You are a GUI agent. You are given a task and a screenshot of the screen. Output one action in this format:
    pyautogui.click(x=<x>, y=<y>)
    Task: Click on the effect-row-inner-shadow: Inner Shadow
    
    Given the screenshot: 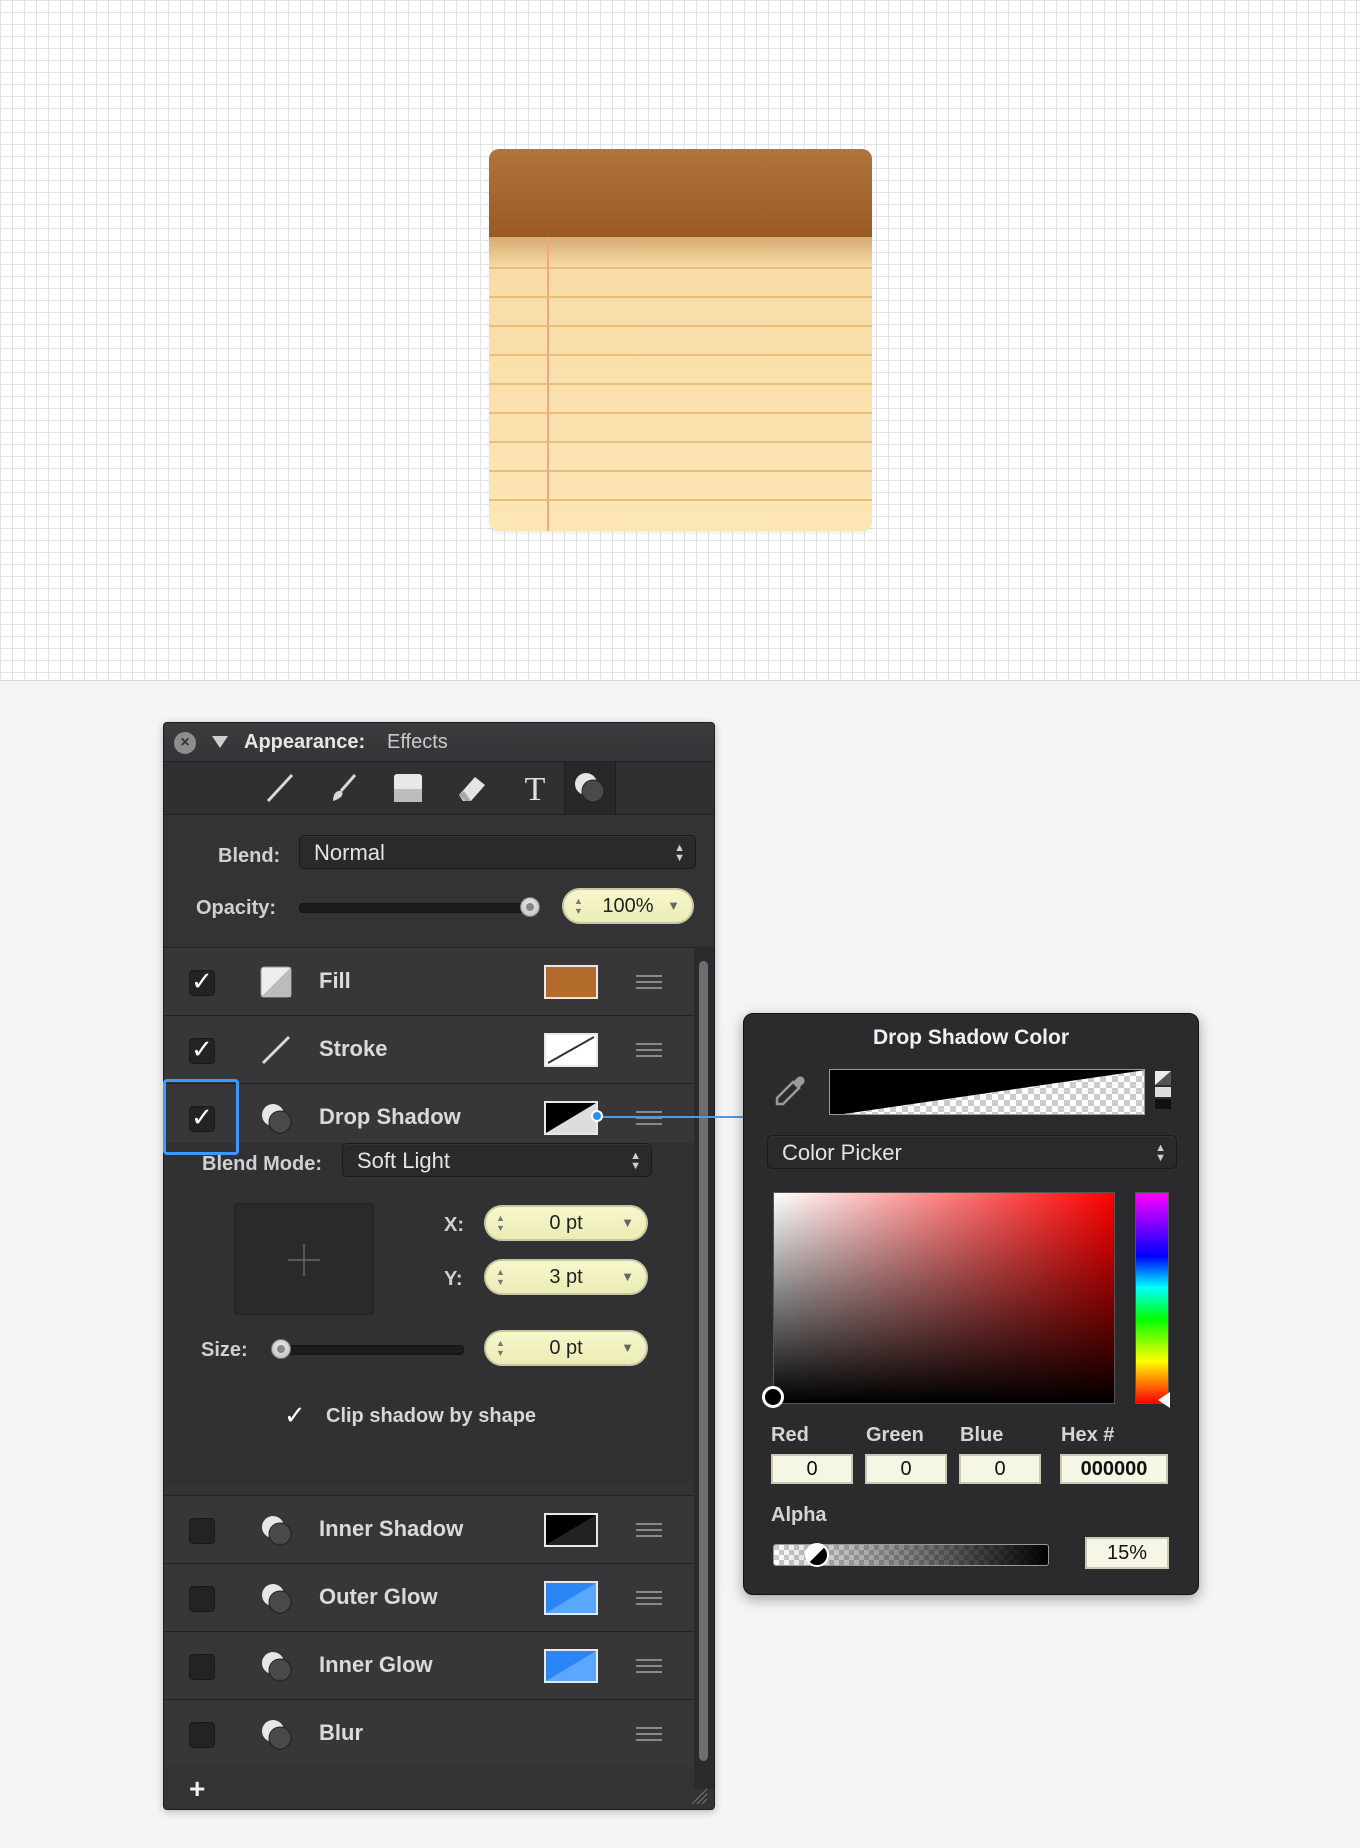 What is the action you would take?
    pyautogui.click(x=429, y=1529)
    